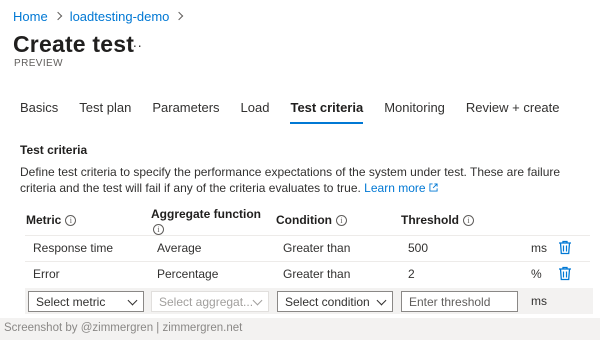 This screenshot has height=340, width=600. Describe the element at coordinates (188, 274) in the screenshot. I see `cell-aggregate: Percentage` at that location.